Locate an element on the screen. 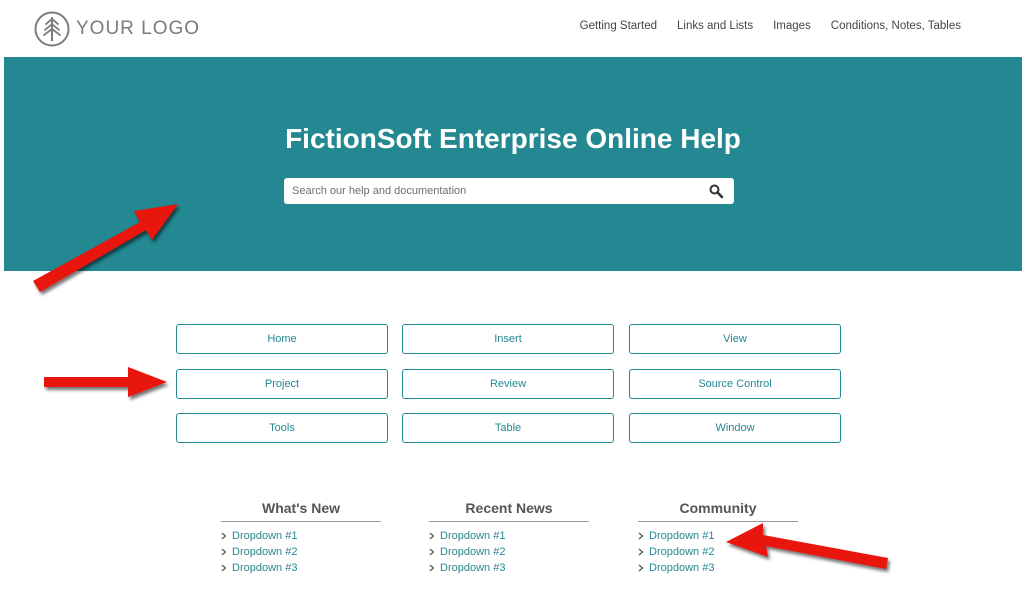 Image resolution: width=1024 pixels, height=598 pixels. column-heading: Community is located at coordinates (718, 511).